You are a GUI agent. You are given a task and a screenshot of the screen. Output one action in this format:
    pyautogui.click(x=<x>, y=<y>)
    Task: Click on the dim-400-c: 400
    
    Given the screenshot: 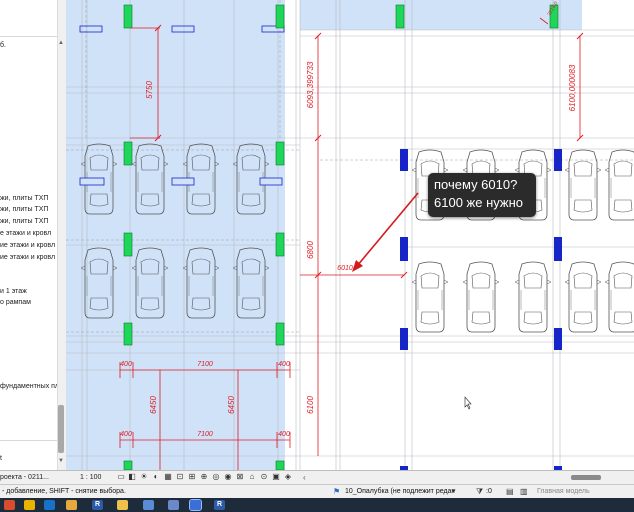 What is the action you would take?
    pyautogui.click(x=126, y=434)
    